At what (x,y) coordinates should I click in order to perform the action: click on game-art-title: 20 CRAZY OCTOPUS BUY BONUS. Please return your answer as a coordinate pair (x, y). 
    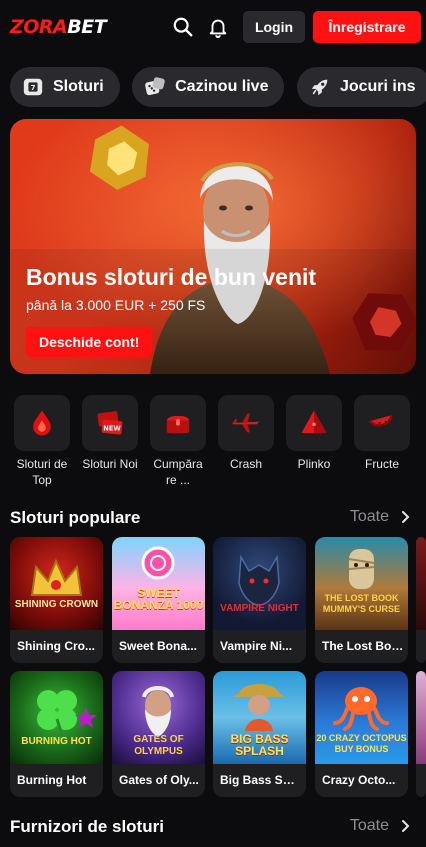
    Looking at the image, I should click on (361, 743).